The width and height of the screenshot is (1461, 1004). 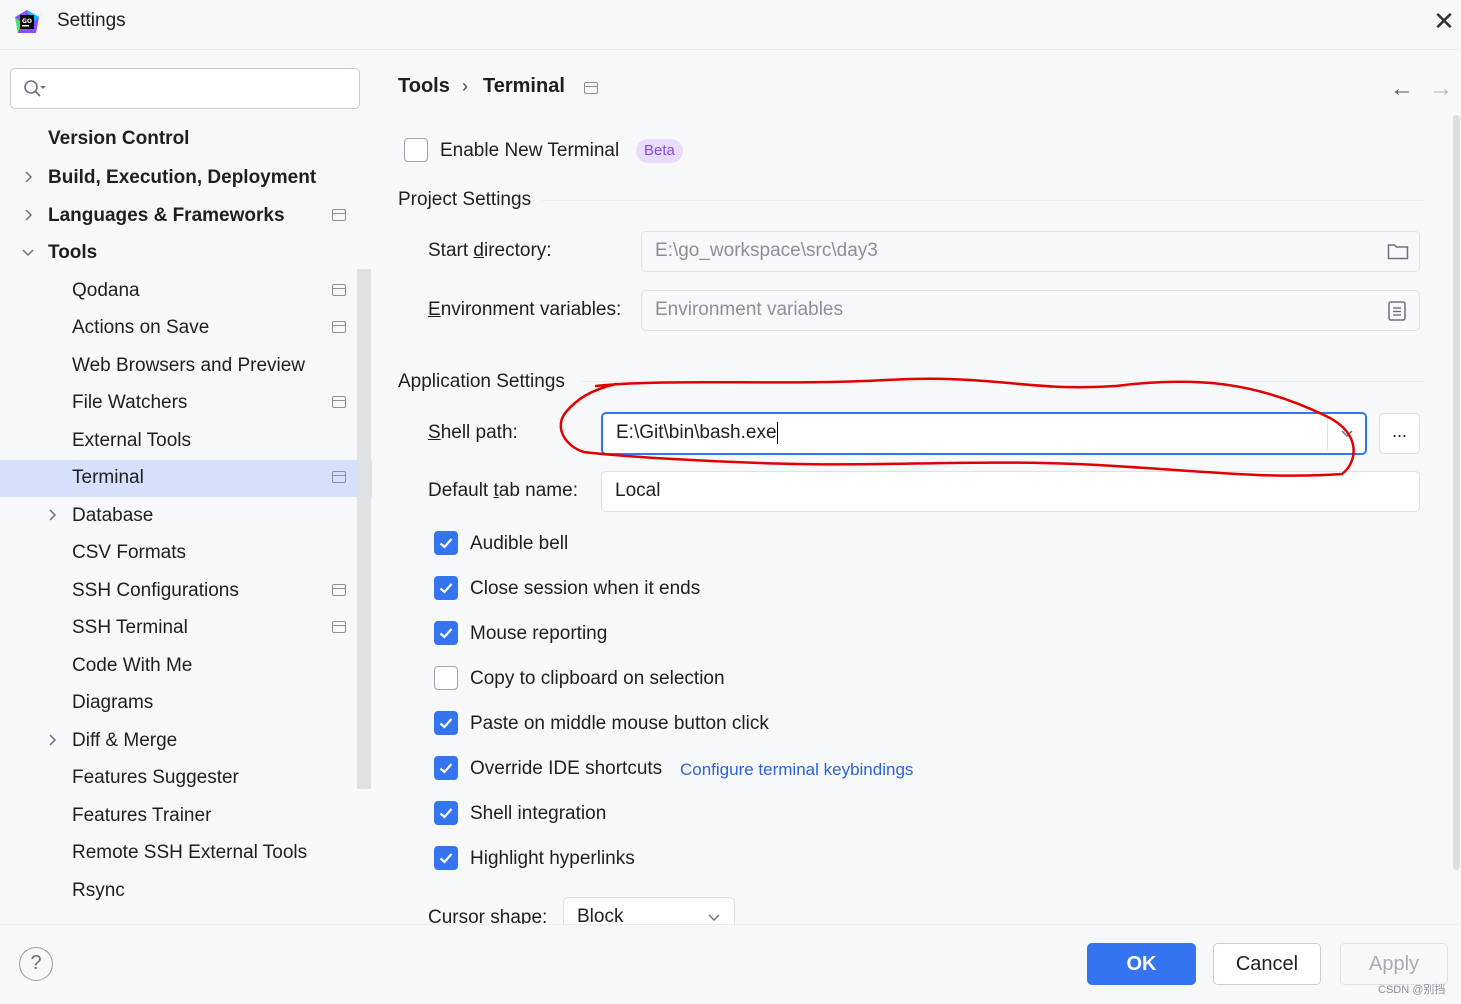 What do you see at coordinates (638, 490) in the screenshot?
I see `default-tab-name-value: Local` at bounding box center [638, 490].